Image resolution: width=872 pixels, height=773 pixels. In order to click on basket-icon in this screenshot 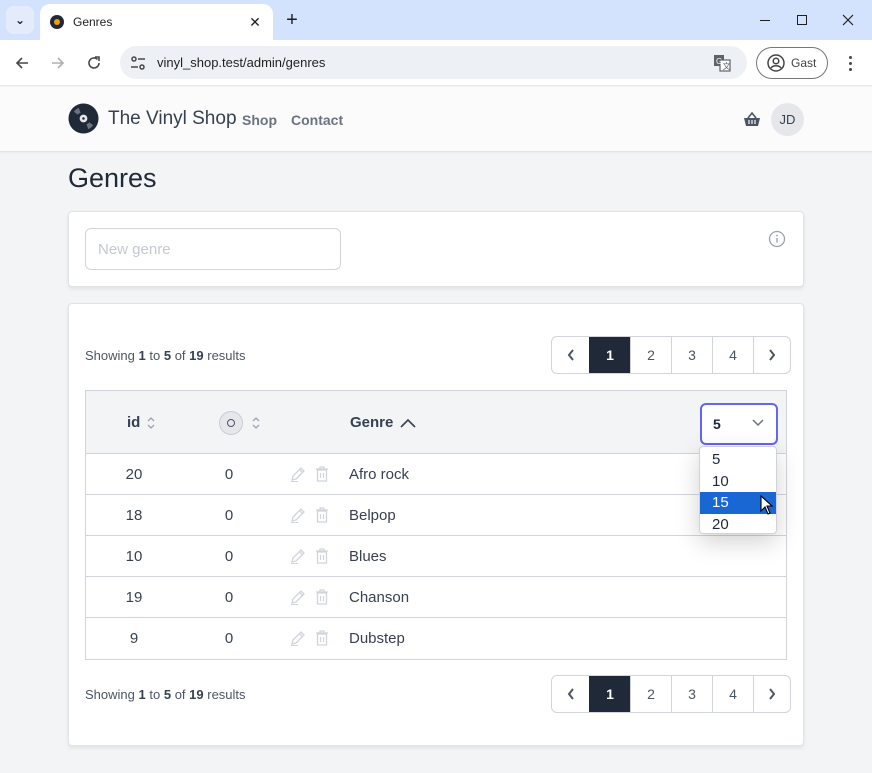, I will do `click(752, 119)`.